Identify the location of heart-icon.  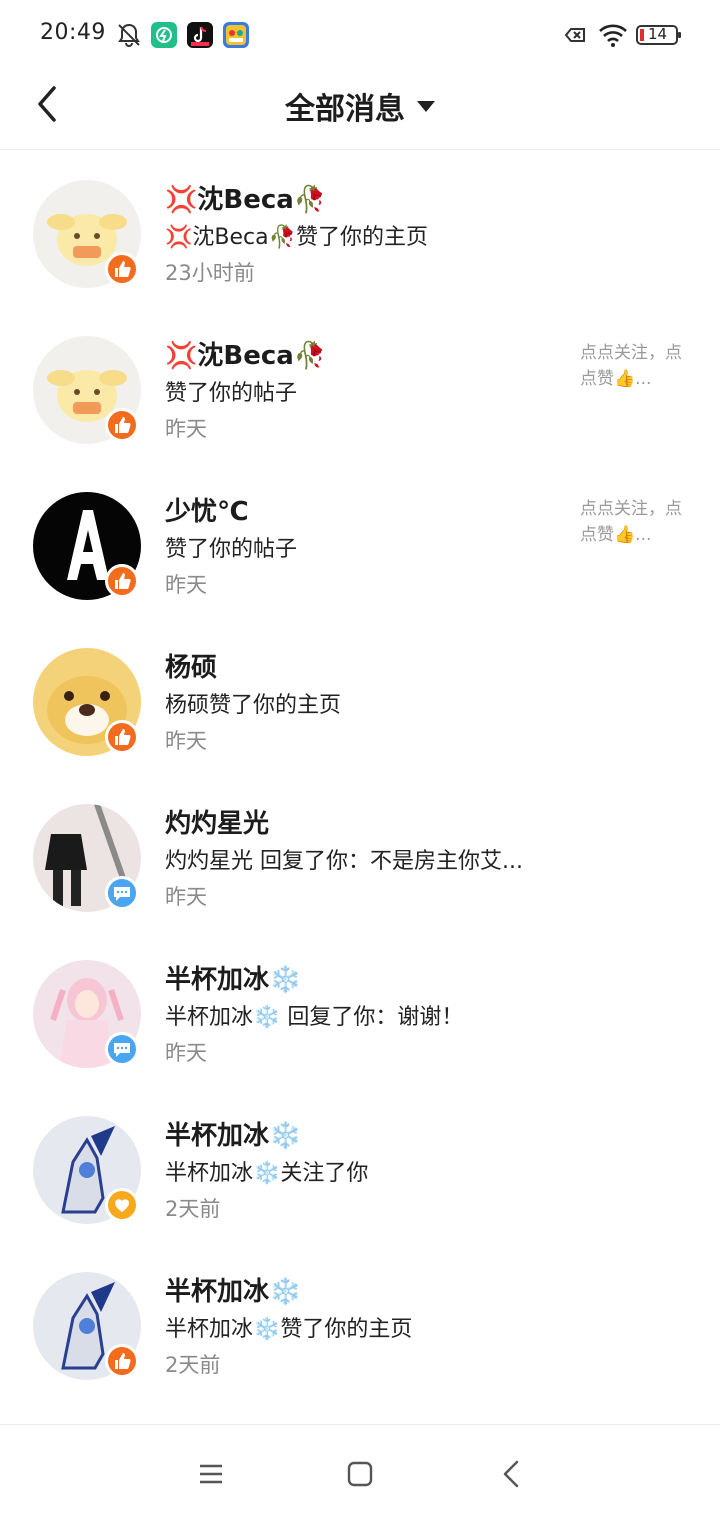
(122, 1205).